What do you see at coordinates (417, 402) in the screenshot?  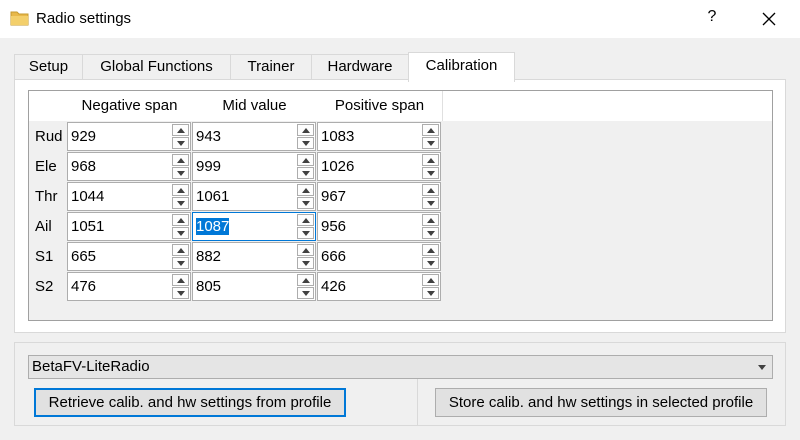 I see `divider` at bounding box center [417, 402].